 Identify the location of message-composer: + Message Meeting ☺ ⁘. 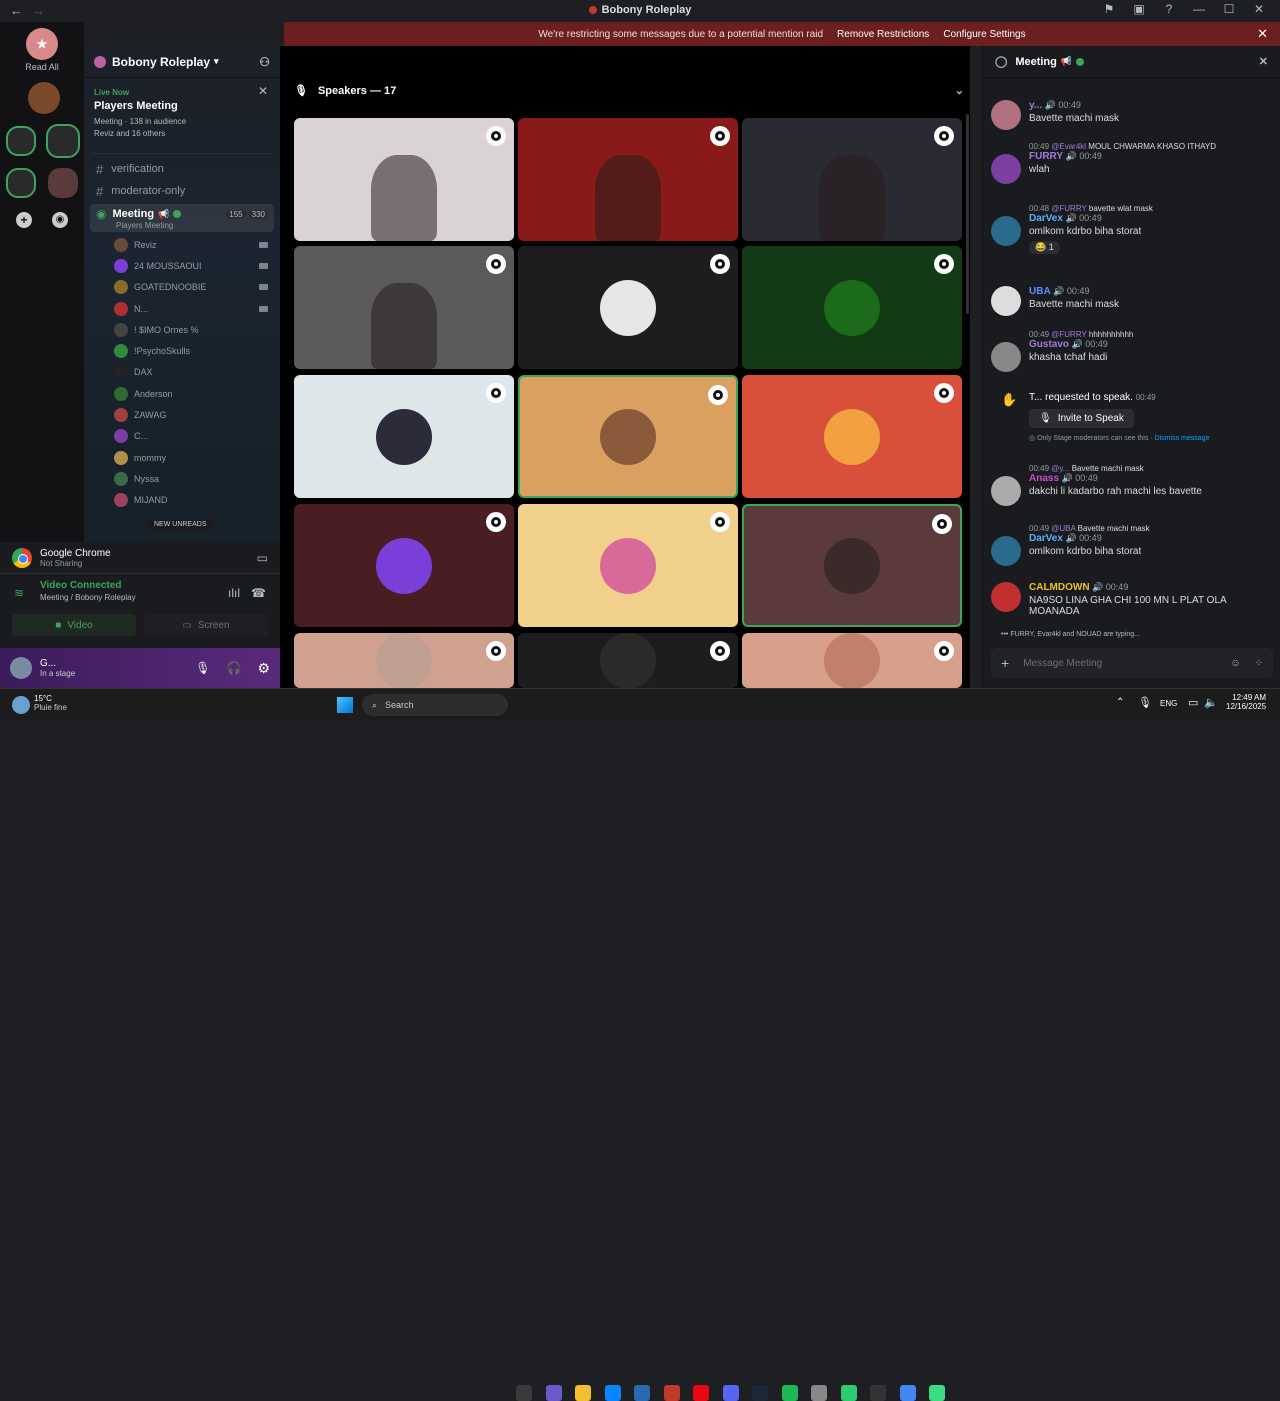
(1132, 663).